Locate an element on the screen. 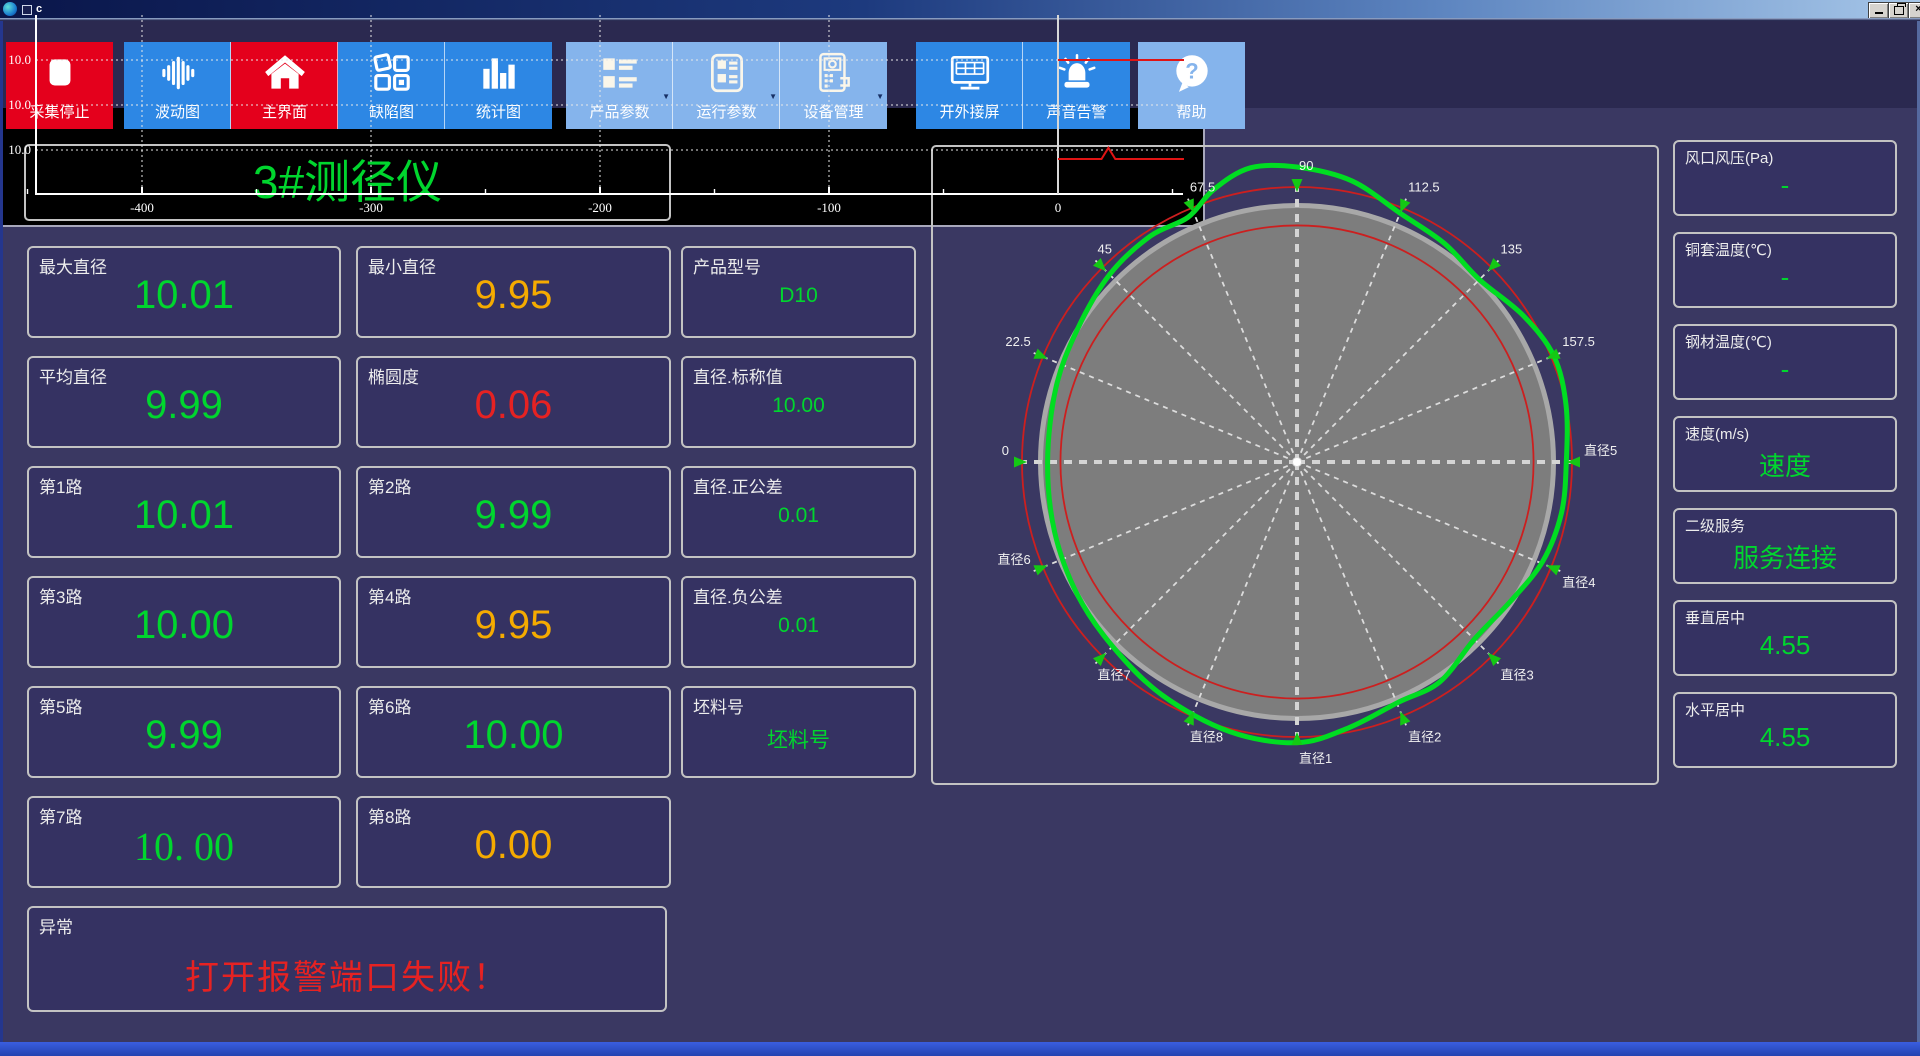 The width and height of the screenshot is (1920, 1056). max-diameter-value: 10.01 is located at coordinates (184, 295).